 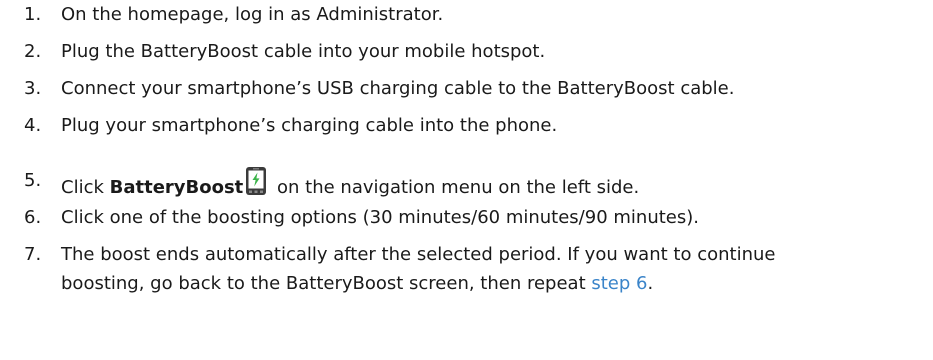 I want to click on step-text-suffix: on the navigation menu on the left side., so click(x=455, y=187).